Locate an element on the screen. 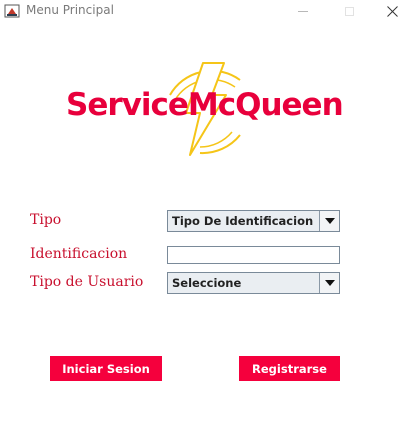 The image size is (413, 422). logo-text: ServiceMcQueen is located at coordinates (205, 105).